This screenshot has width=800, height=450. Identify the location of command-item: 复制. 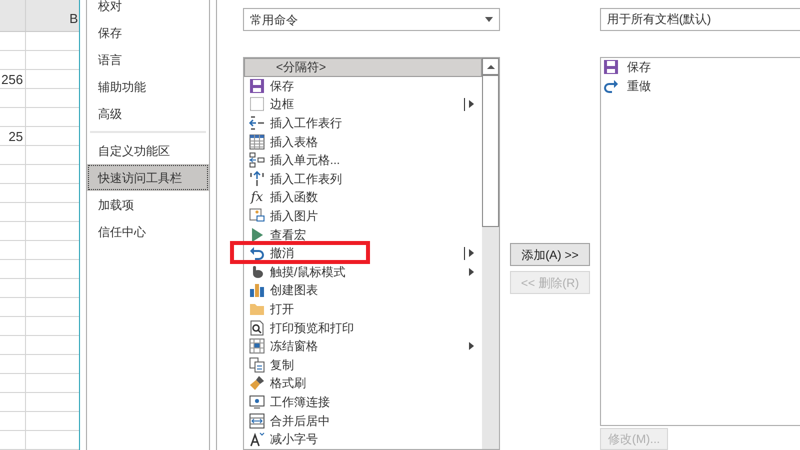
(282, 364).